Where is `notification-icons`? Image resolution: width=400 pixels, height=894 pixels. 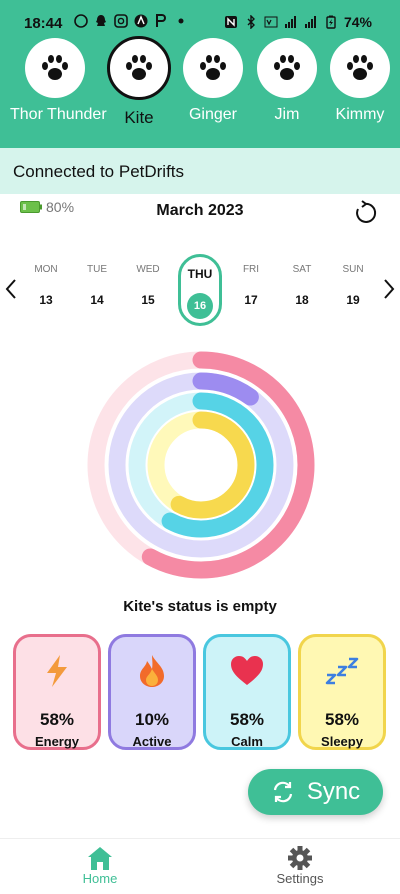 notification-icons is located at coordinates (131, 21).